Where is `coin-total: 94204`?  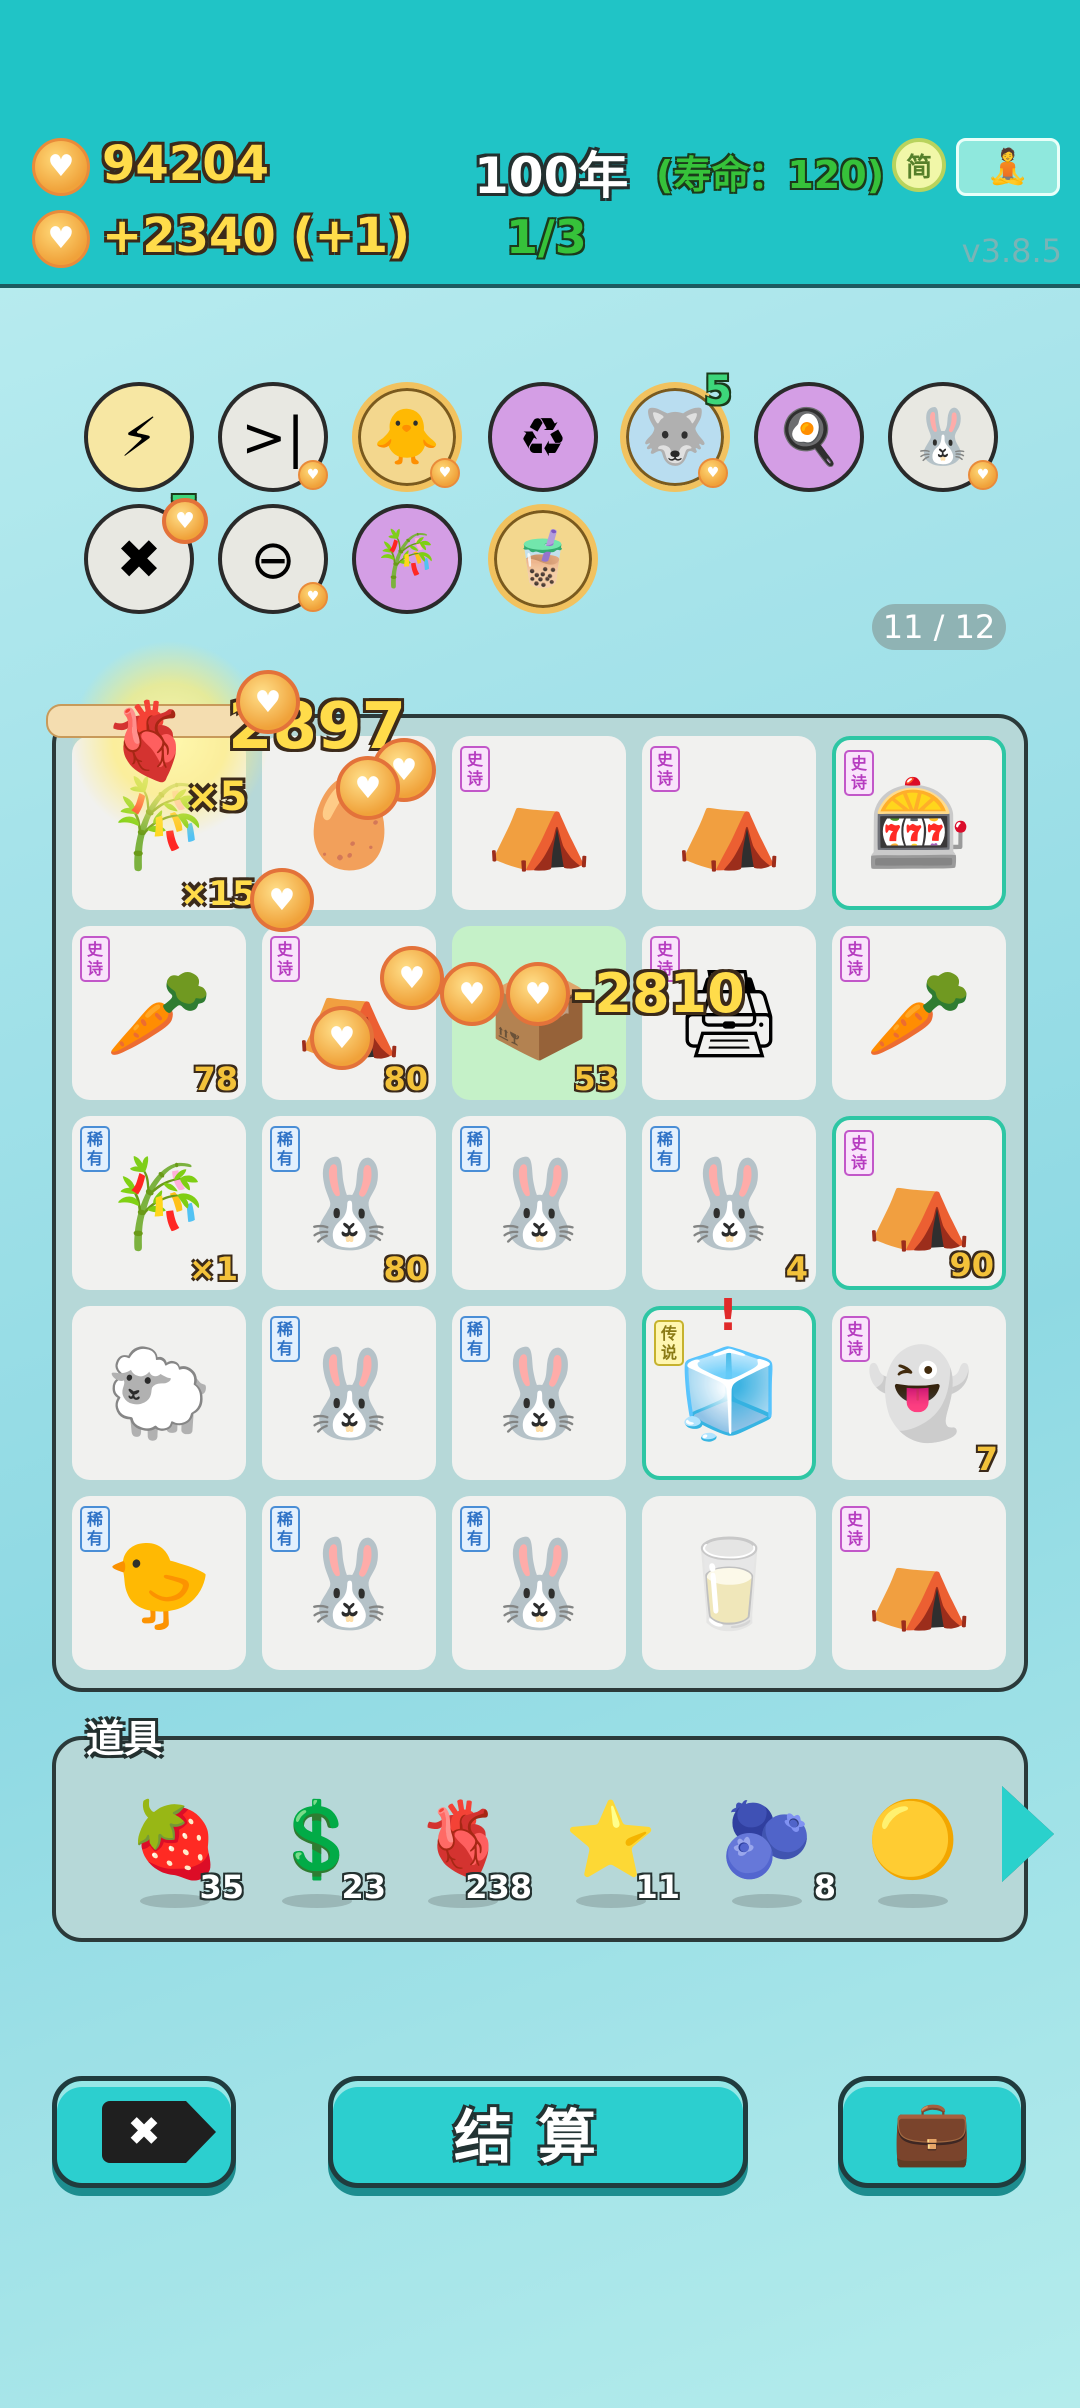 coin-total: 94204 is located at coordinates (185, 164).